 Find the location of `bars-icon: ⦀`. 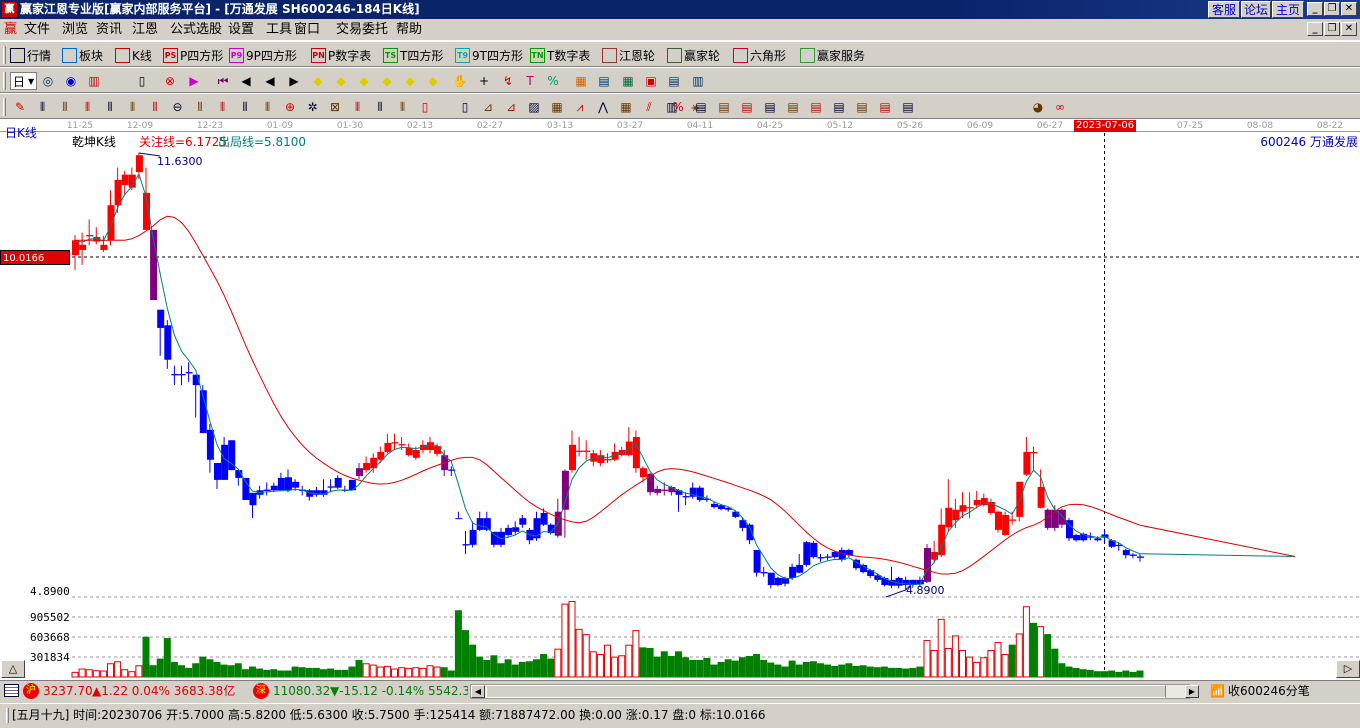

bars-icon: ⦀ is located at coordinates (200, 107).